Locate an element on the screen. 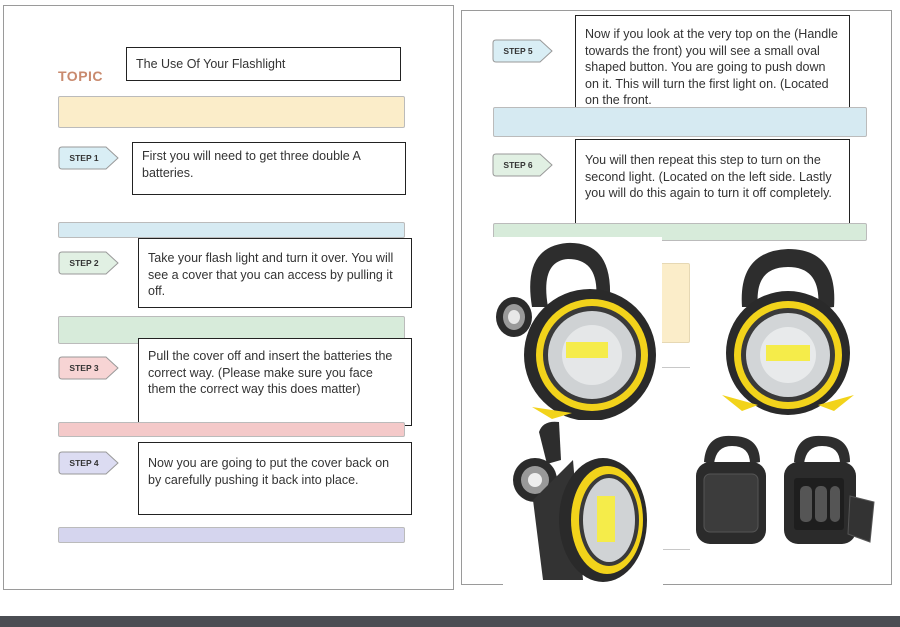 This screenshot has height=627, width=900. footer-bar is located at coordinates (450, 621).